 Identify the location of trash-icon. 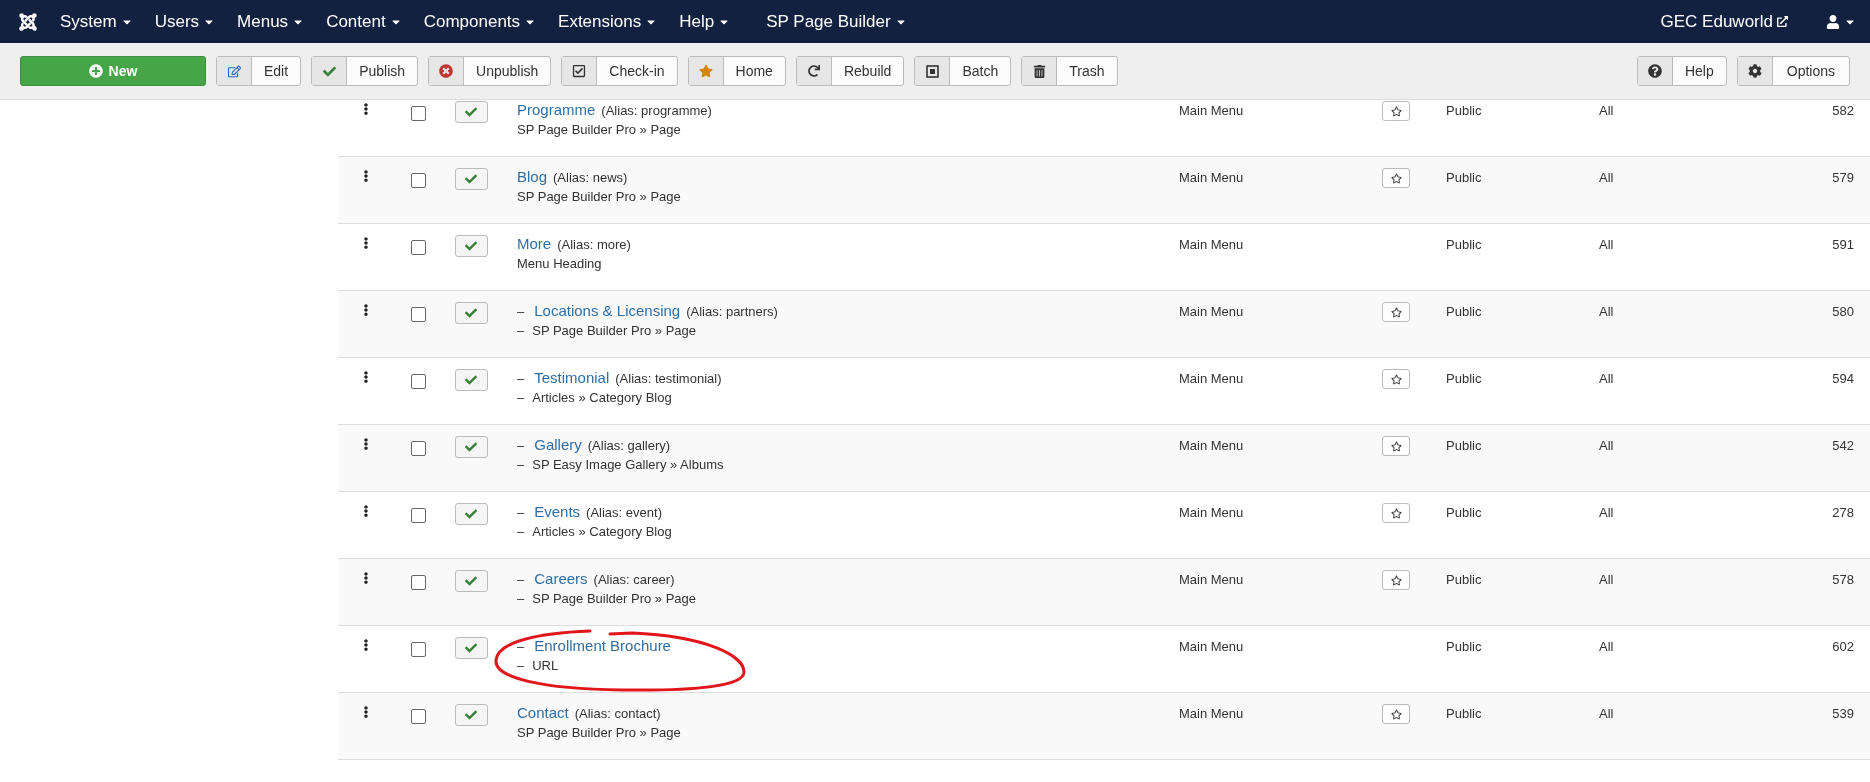
(1039, 71).